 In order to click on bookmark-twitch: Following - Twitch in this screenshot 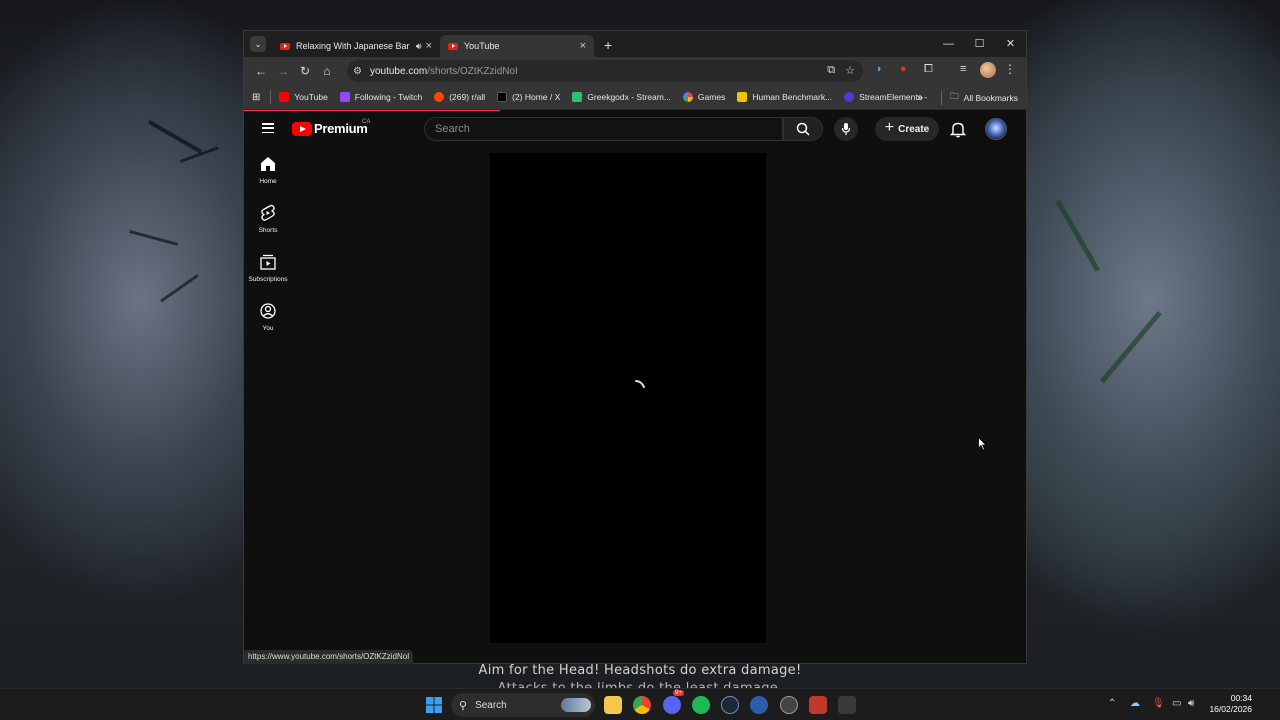, I will do `click(380, 97)`.